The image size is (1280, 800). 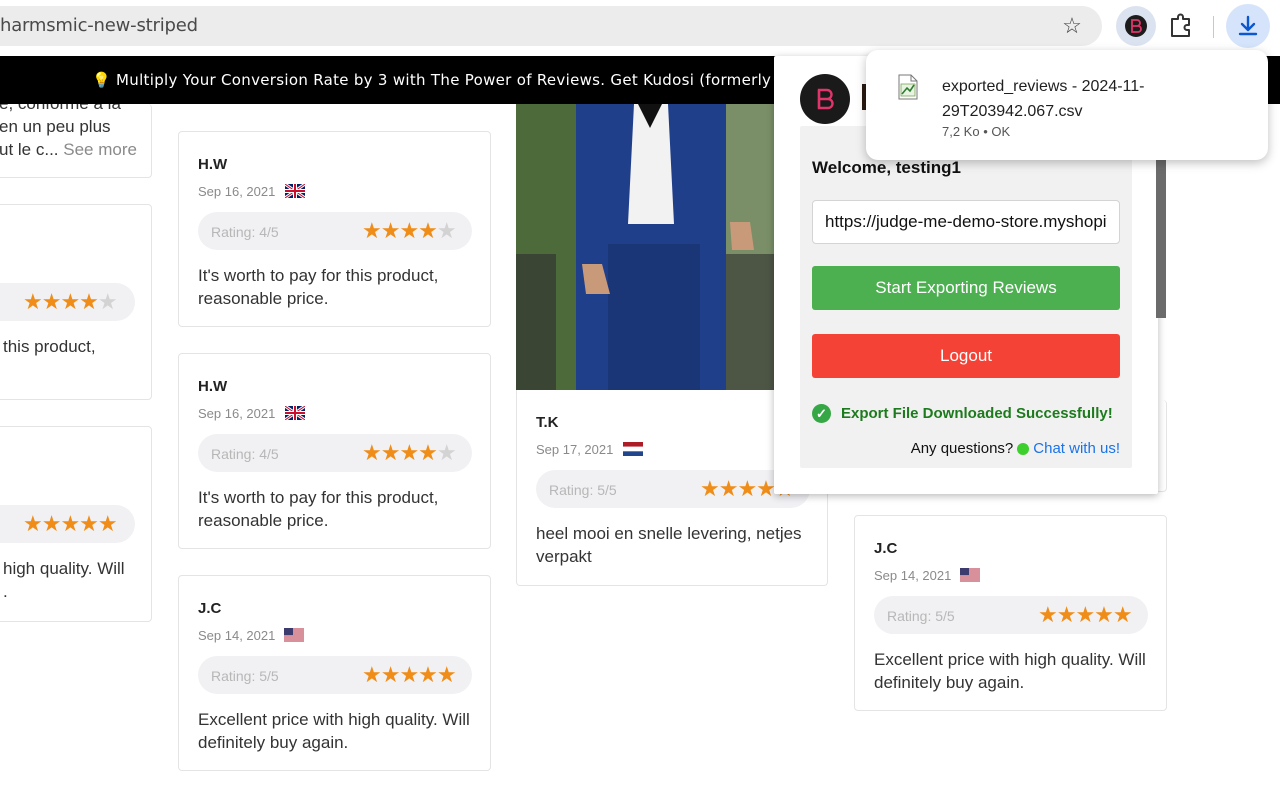 I want to click on see-more-link: See more, so click(x=100, y=149).